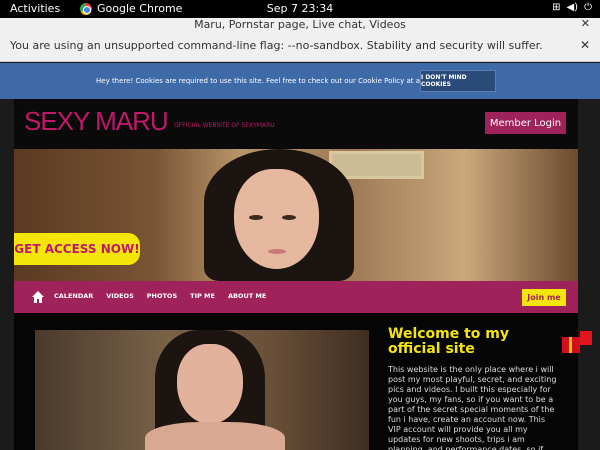 The image size is (600, 450). I want to click on site-tagline: OFFICIAL WEBSITE OF SEXYMARU, so click(224, 125).